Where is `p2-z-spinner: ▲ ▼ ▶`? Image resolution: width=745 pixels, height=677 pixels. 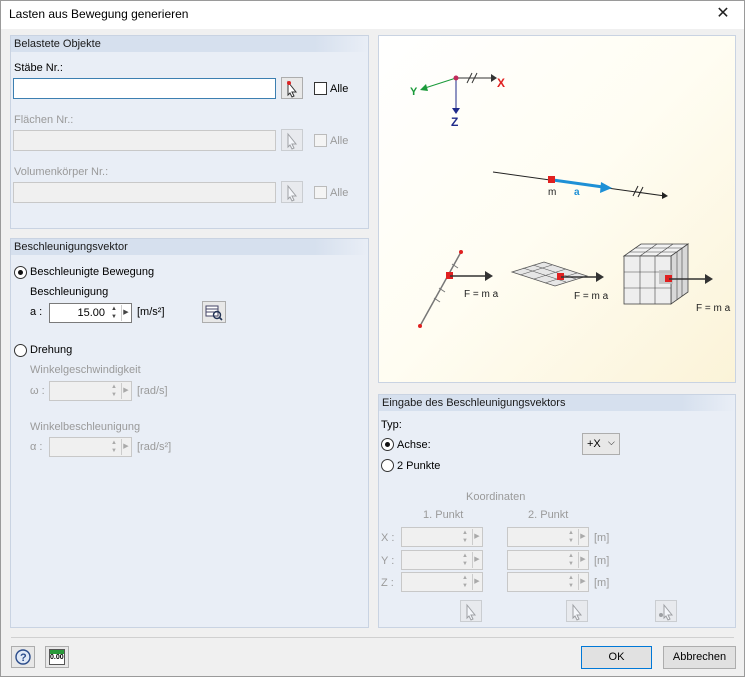 p2-z-spinner: ▲ ▼ ▶ is located at coordinates (548, 582).